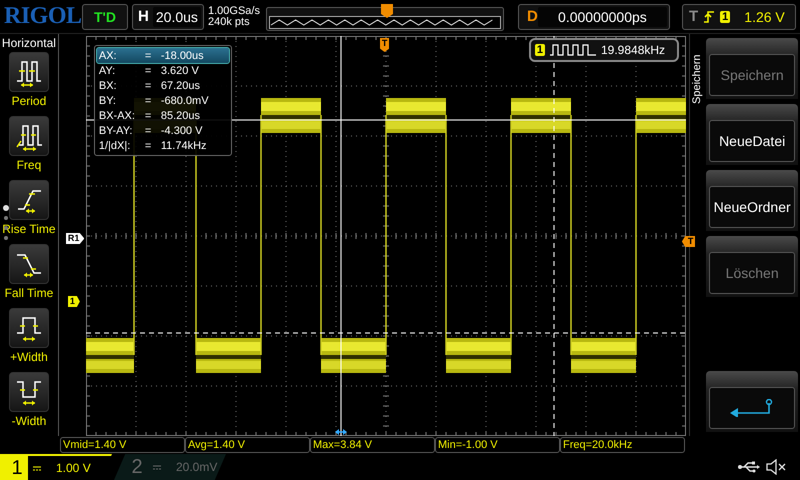  I want to click on measure-label: -Width, so click(29, 421).